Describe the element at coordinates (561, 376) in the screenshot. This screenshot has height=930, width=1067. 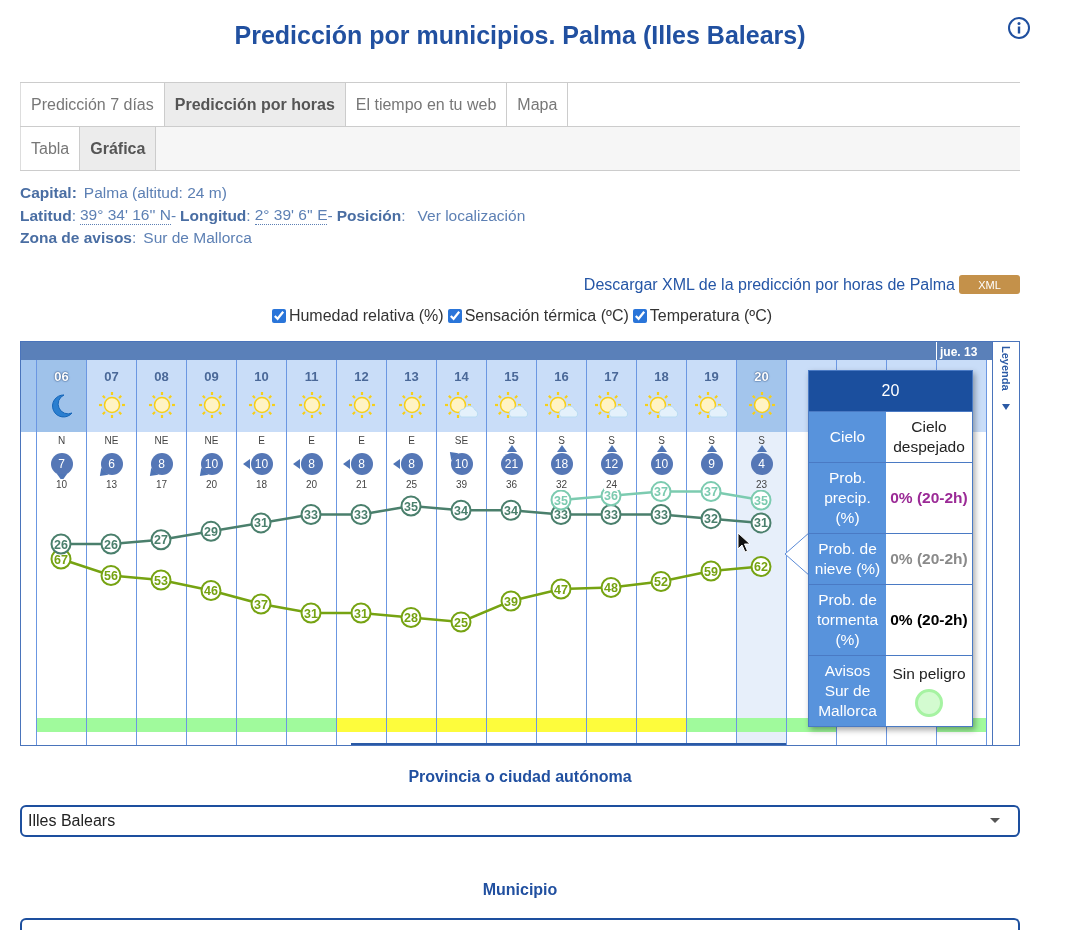
I see `hour-label: 16` at that location.